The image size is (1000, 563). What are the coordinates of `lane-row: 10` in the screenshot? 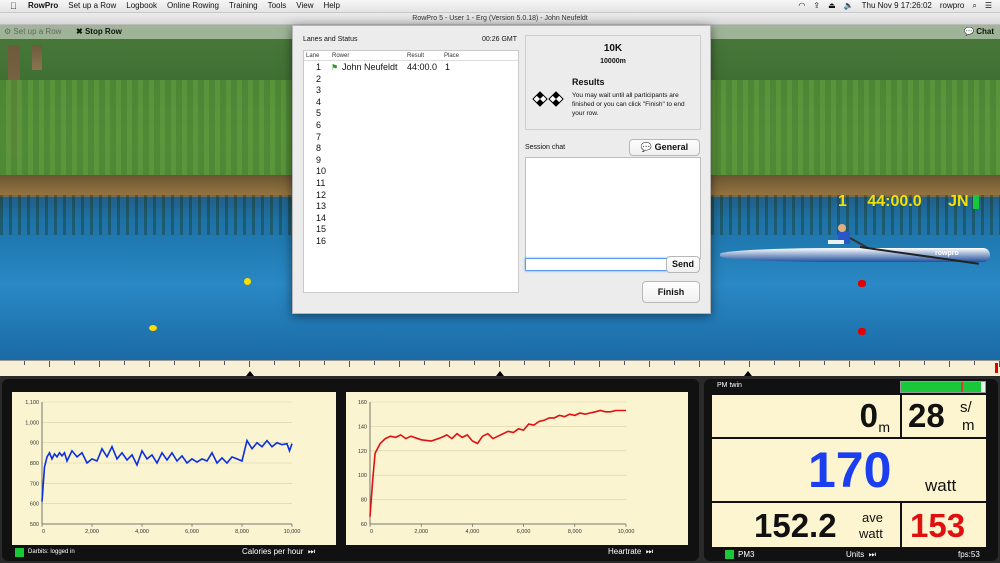 It's located at (411, 171).